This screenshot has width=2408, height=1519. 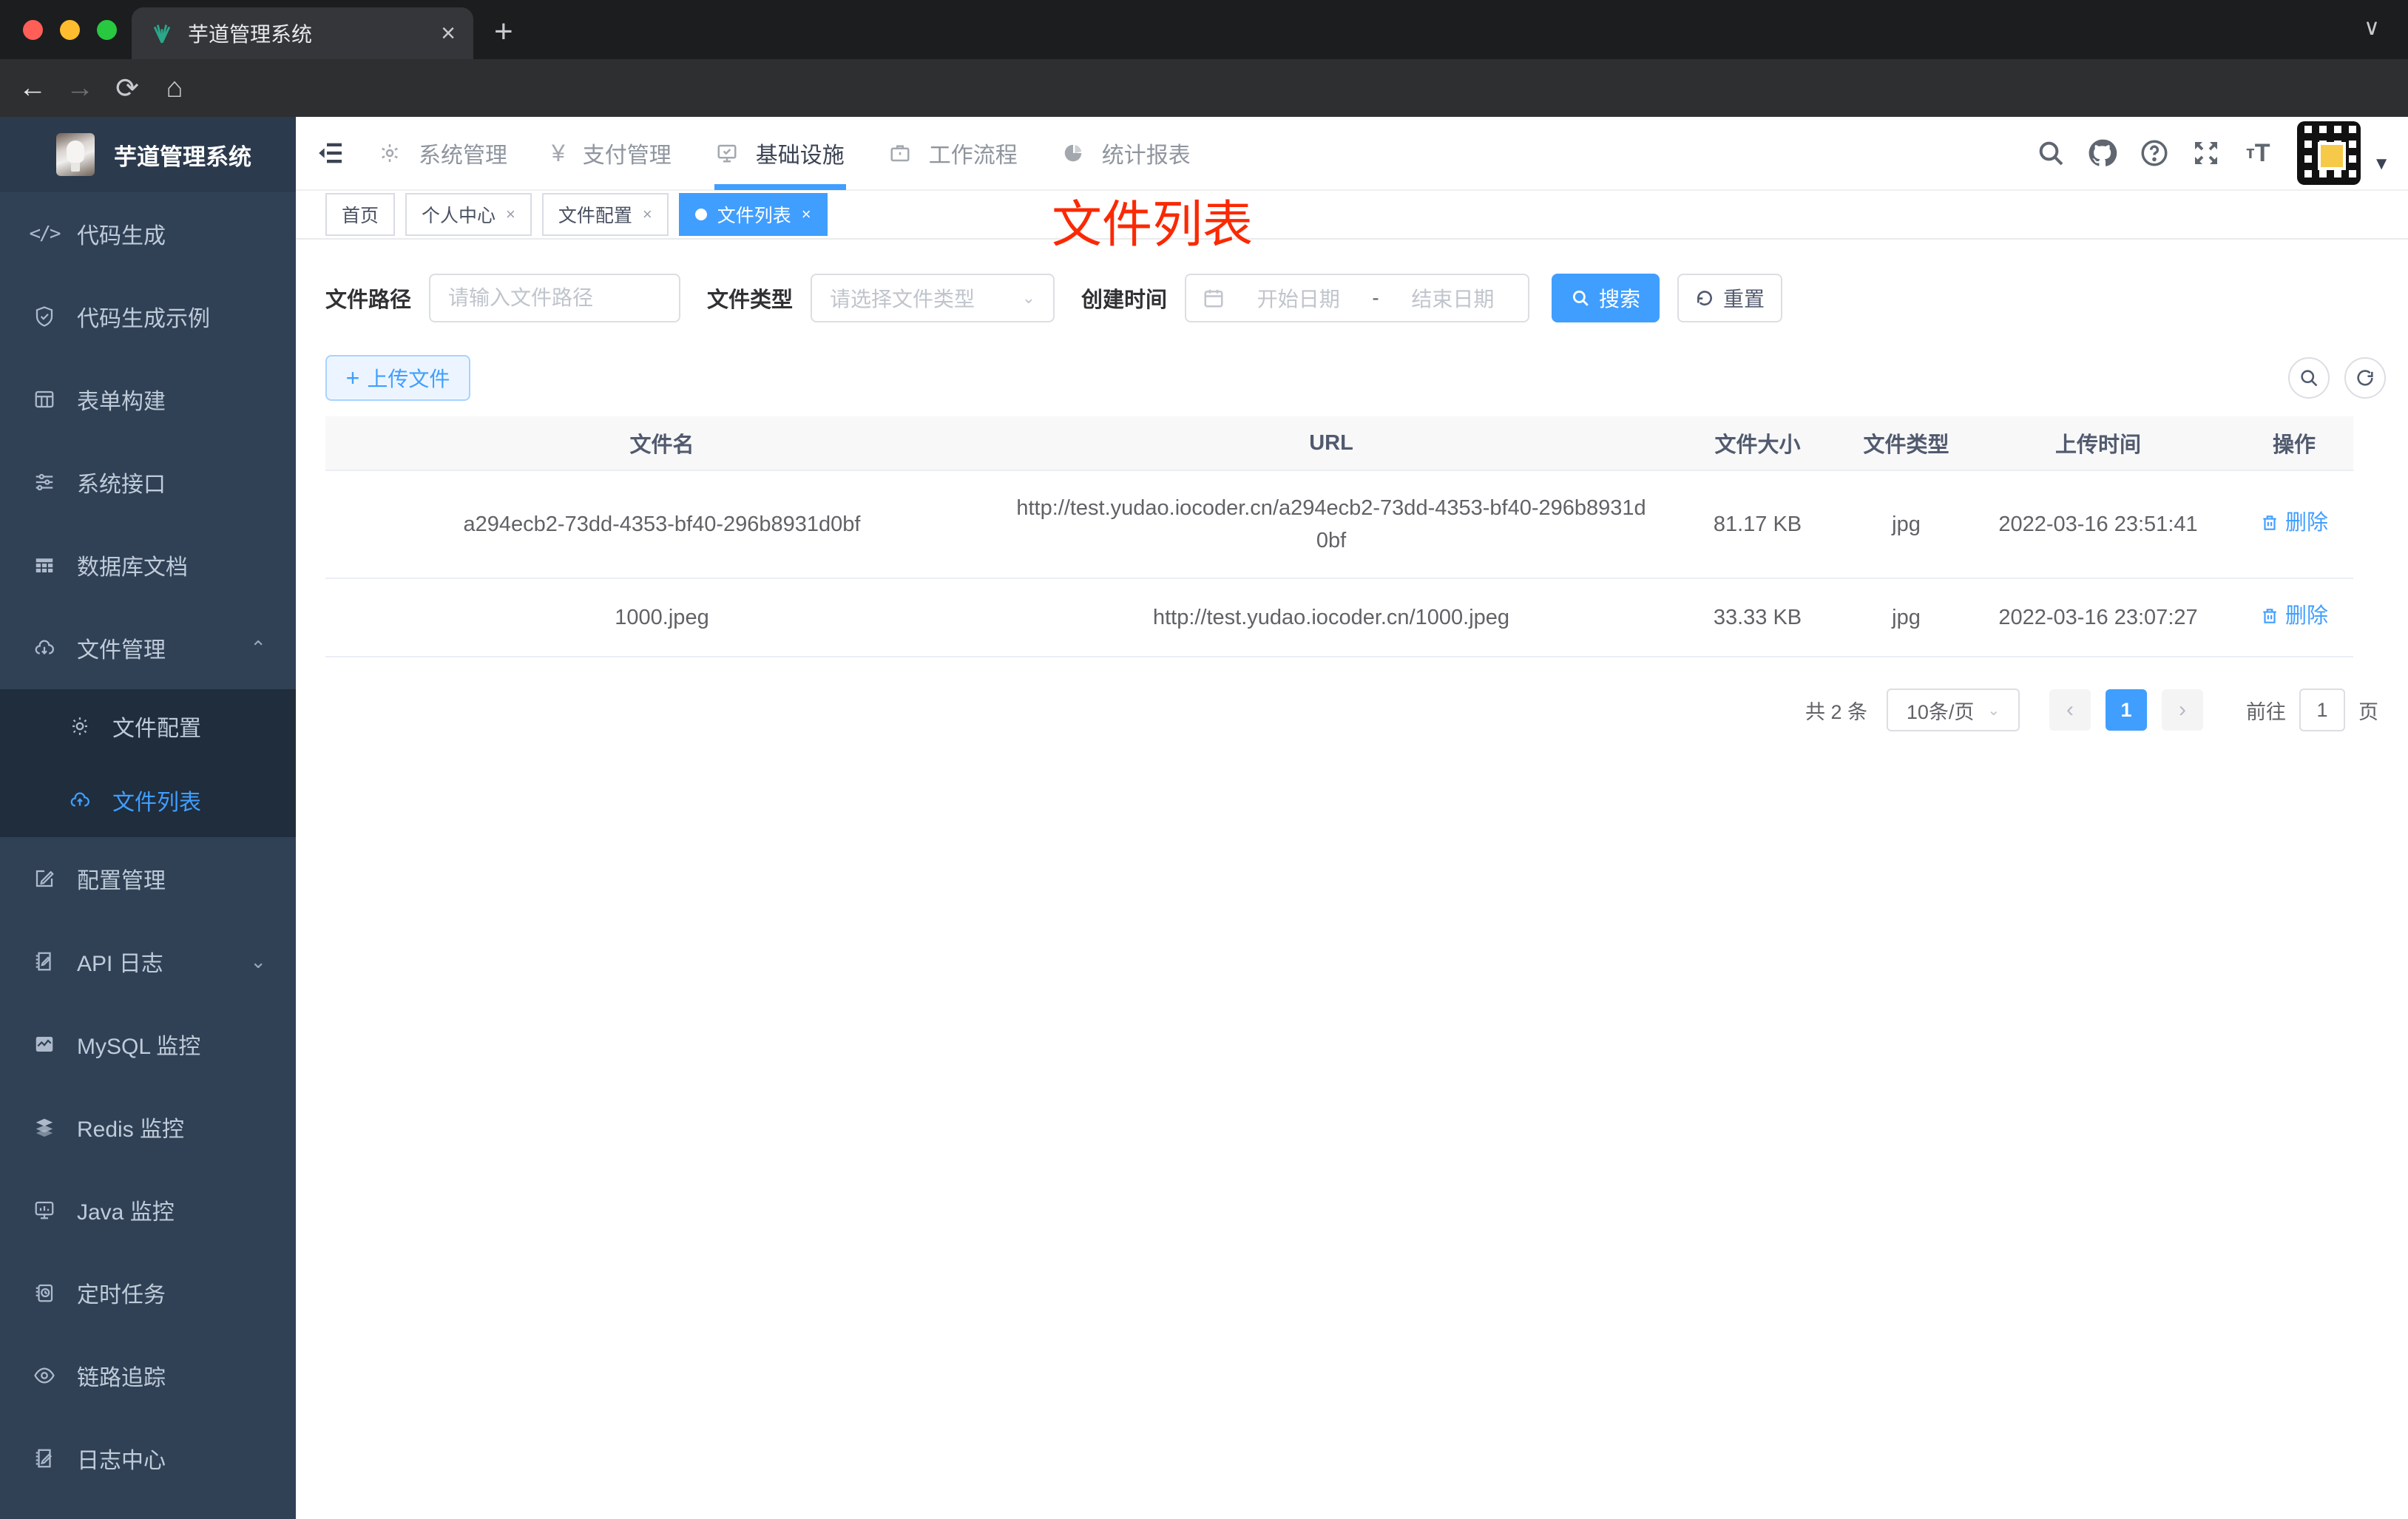 I want to click on sidebar-item-db-doc: 数据库文档, so click(x=148, y=565).